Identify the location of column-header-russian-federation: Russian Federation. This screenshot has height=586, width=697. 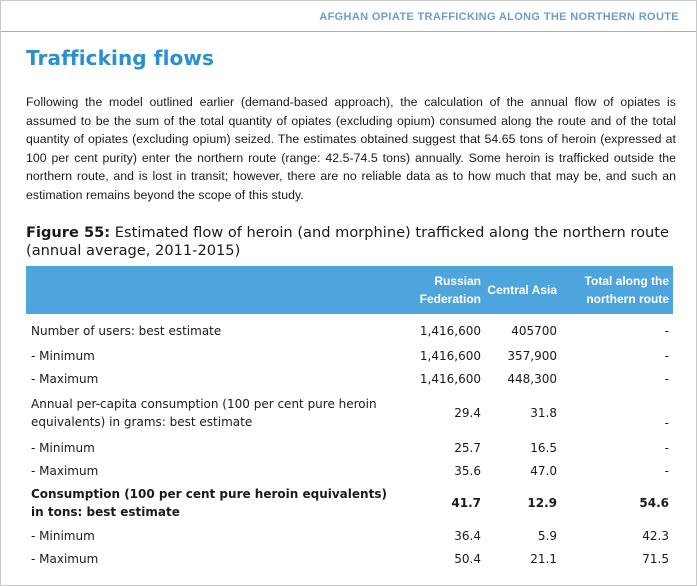
(440, 290).